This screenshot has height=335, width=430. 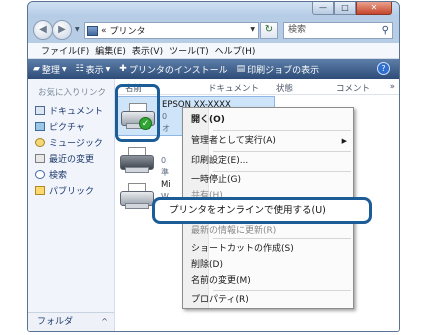 I want to click on add-printer-button: ✚ プリンタのインストール, so click(x=173, y=69).